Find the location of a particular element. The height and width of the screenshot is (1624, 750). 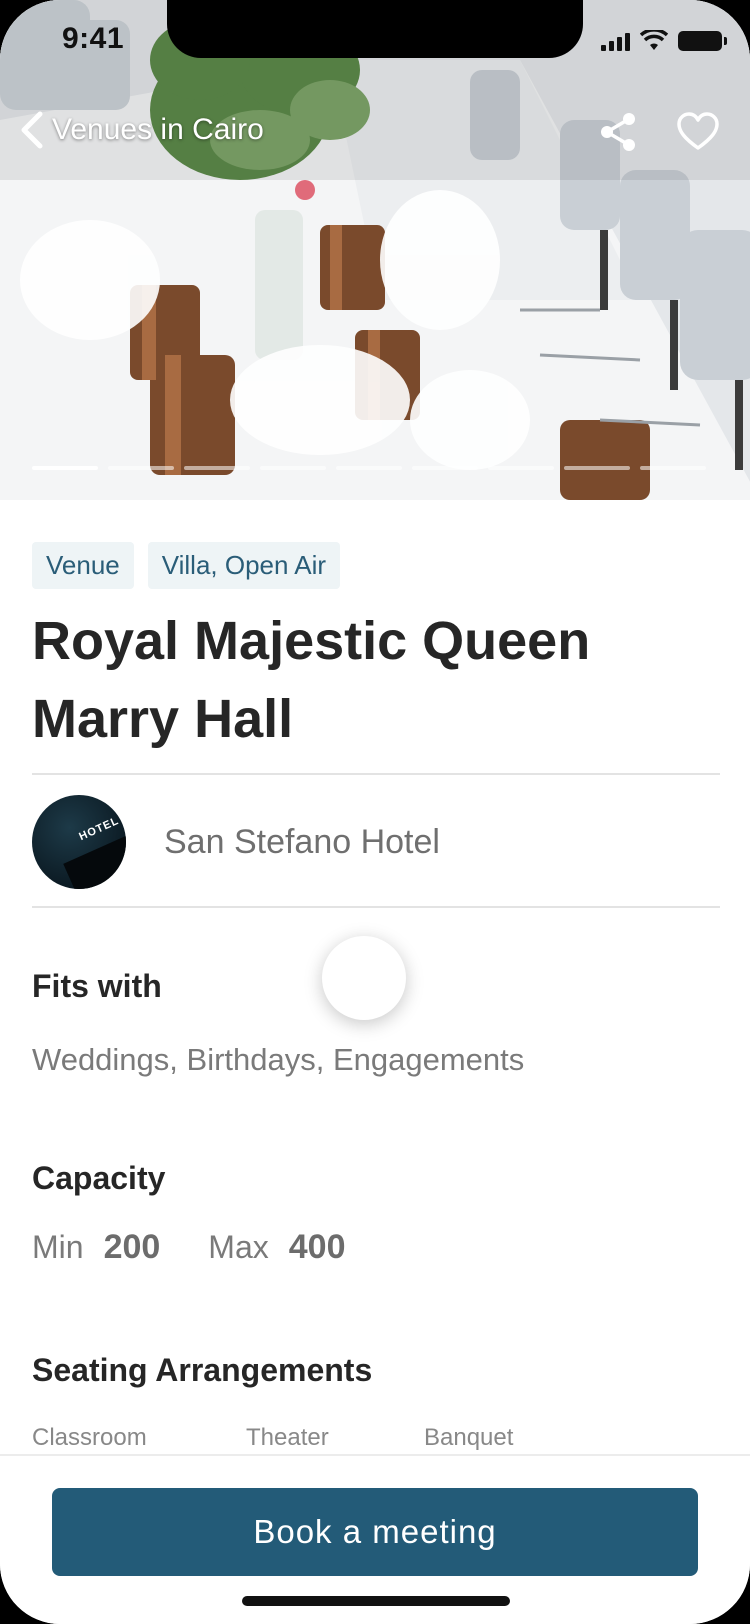

seating-heading: Seating Arrangements is located at coordinates (202, 1370).